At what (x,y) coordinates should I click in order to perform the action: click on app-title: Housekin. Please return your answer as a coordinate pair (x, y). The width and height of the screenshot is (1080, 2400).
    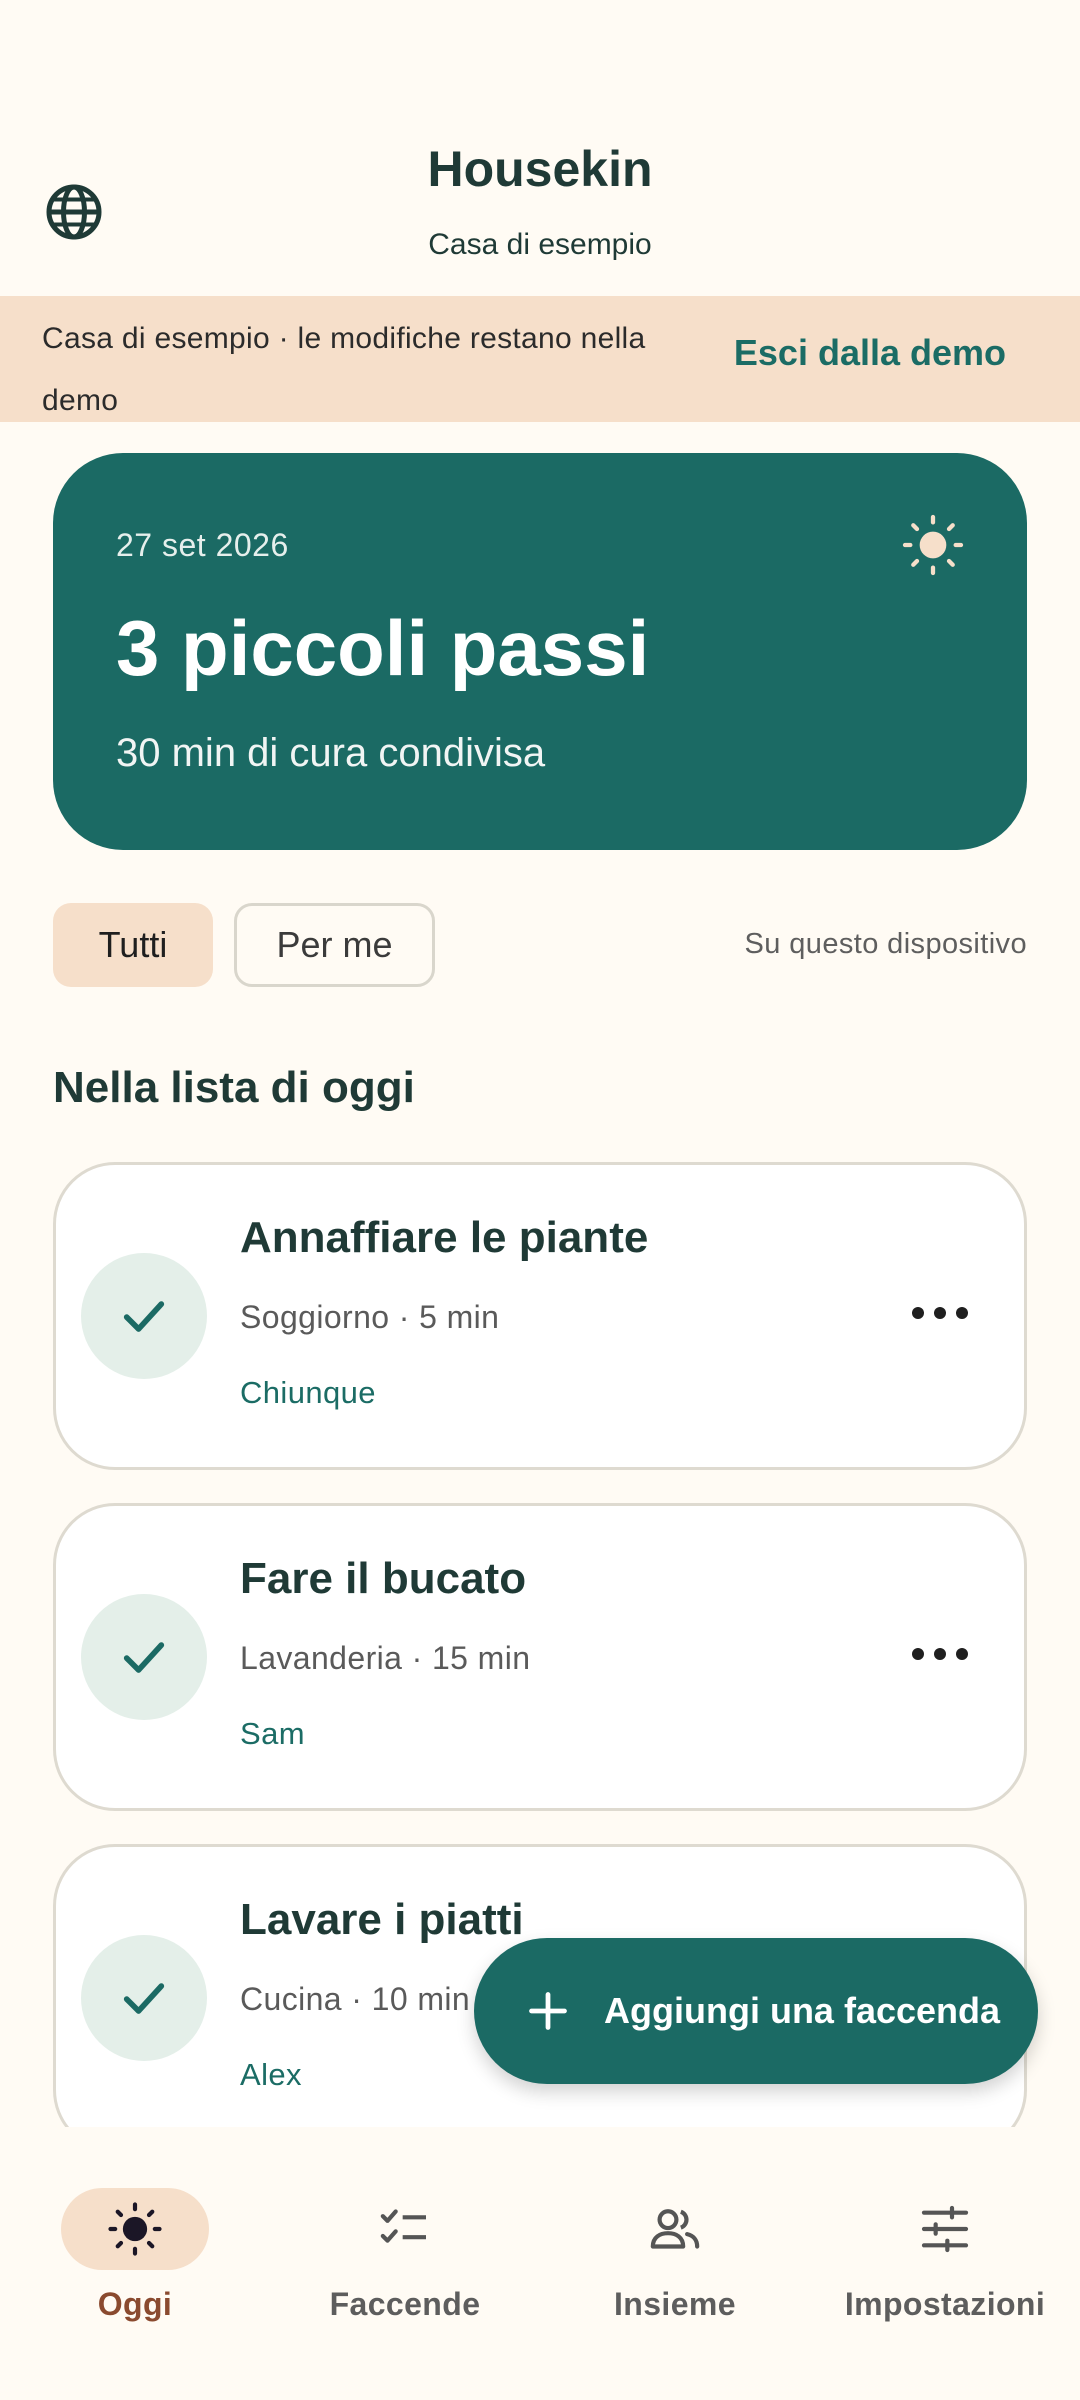
    Looking at the image, I should click on (540, 169).